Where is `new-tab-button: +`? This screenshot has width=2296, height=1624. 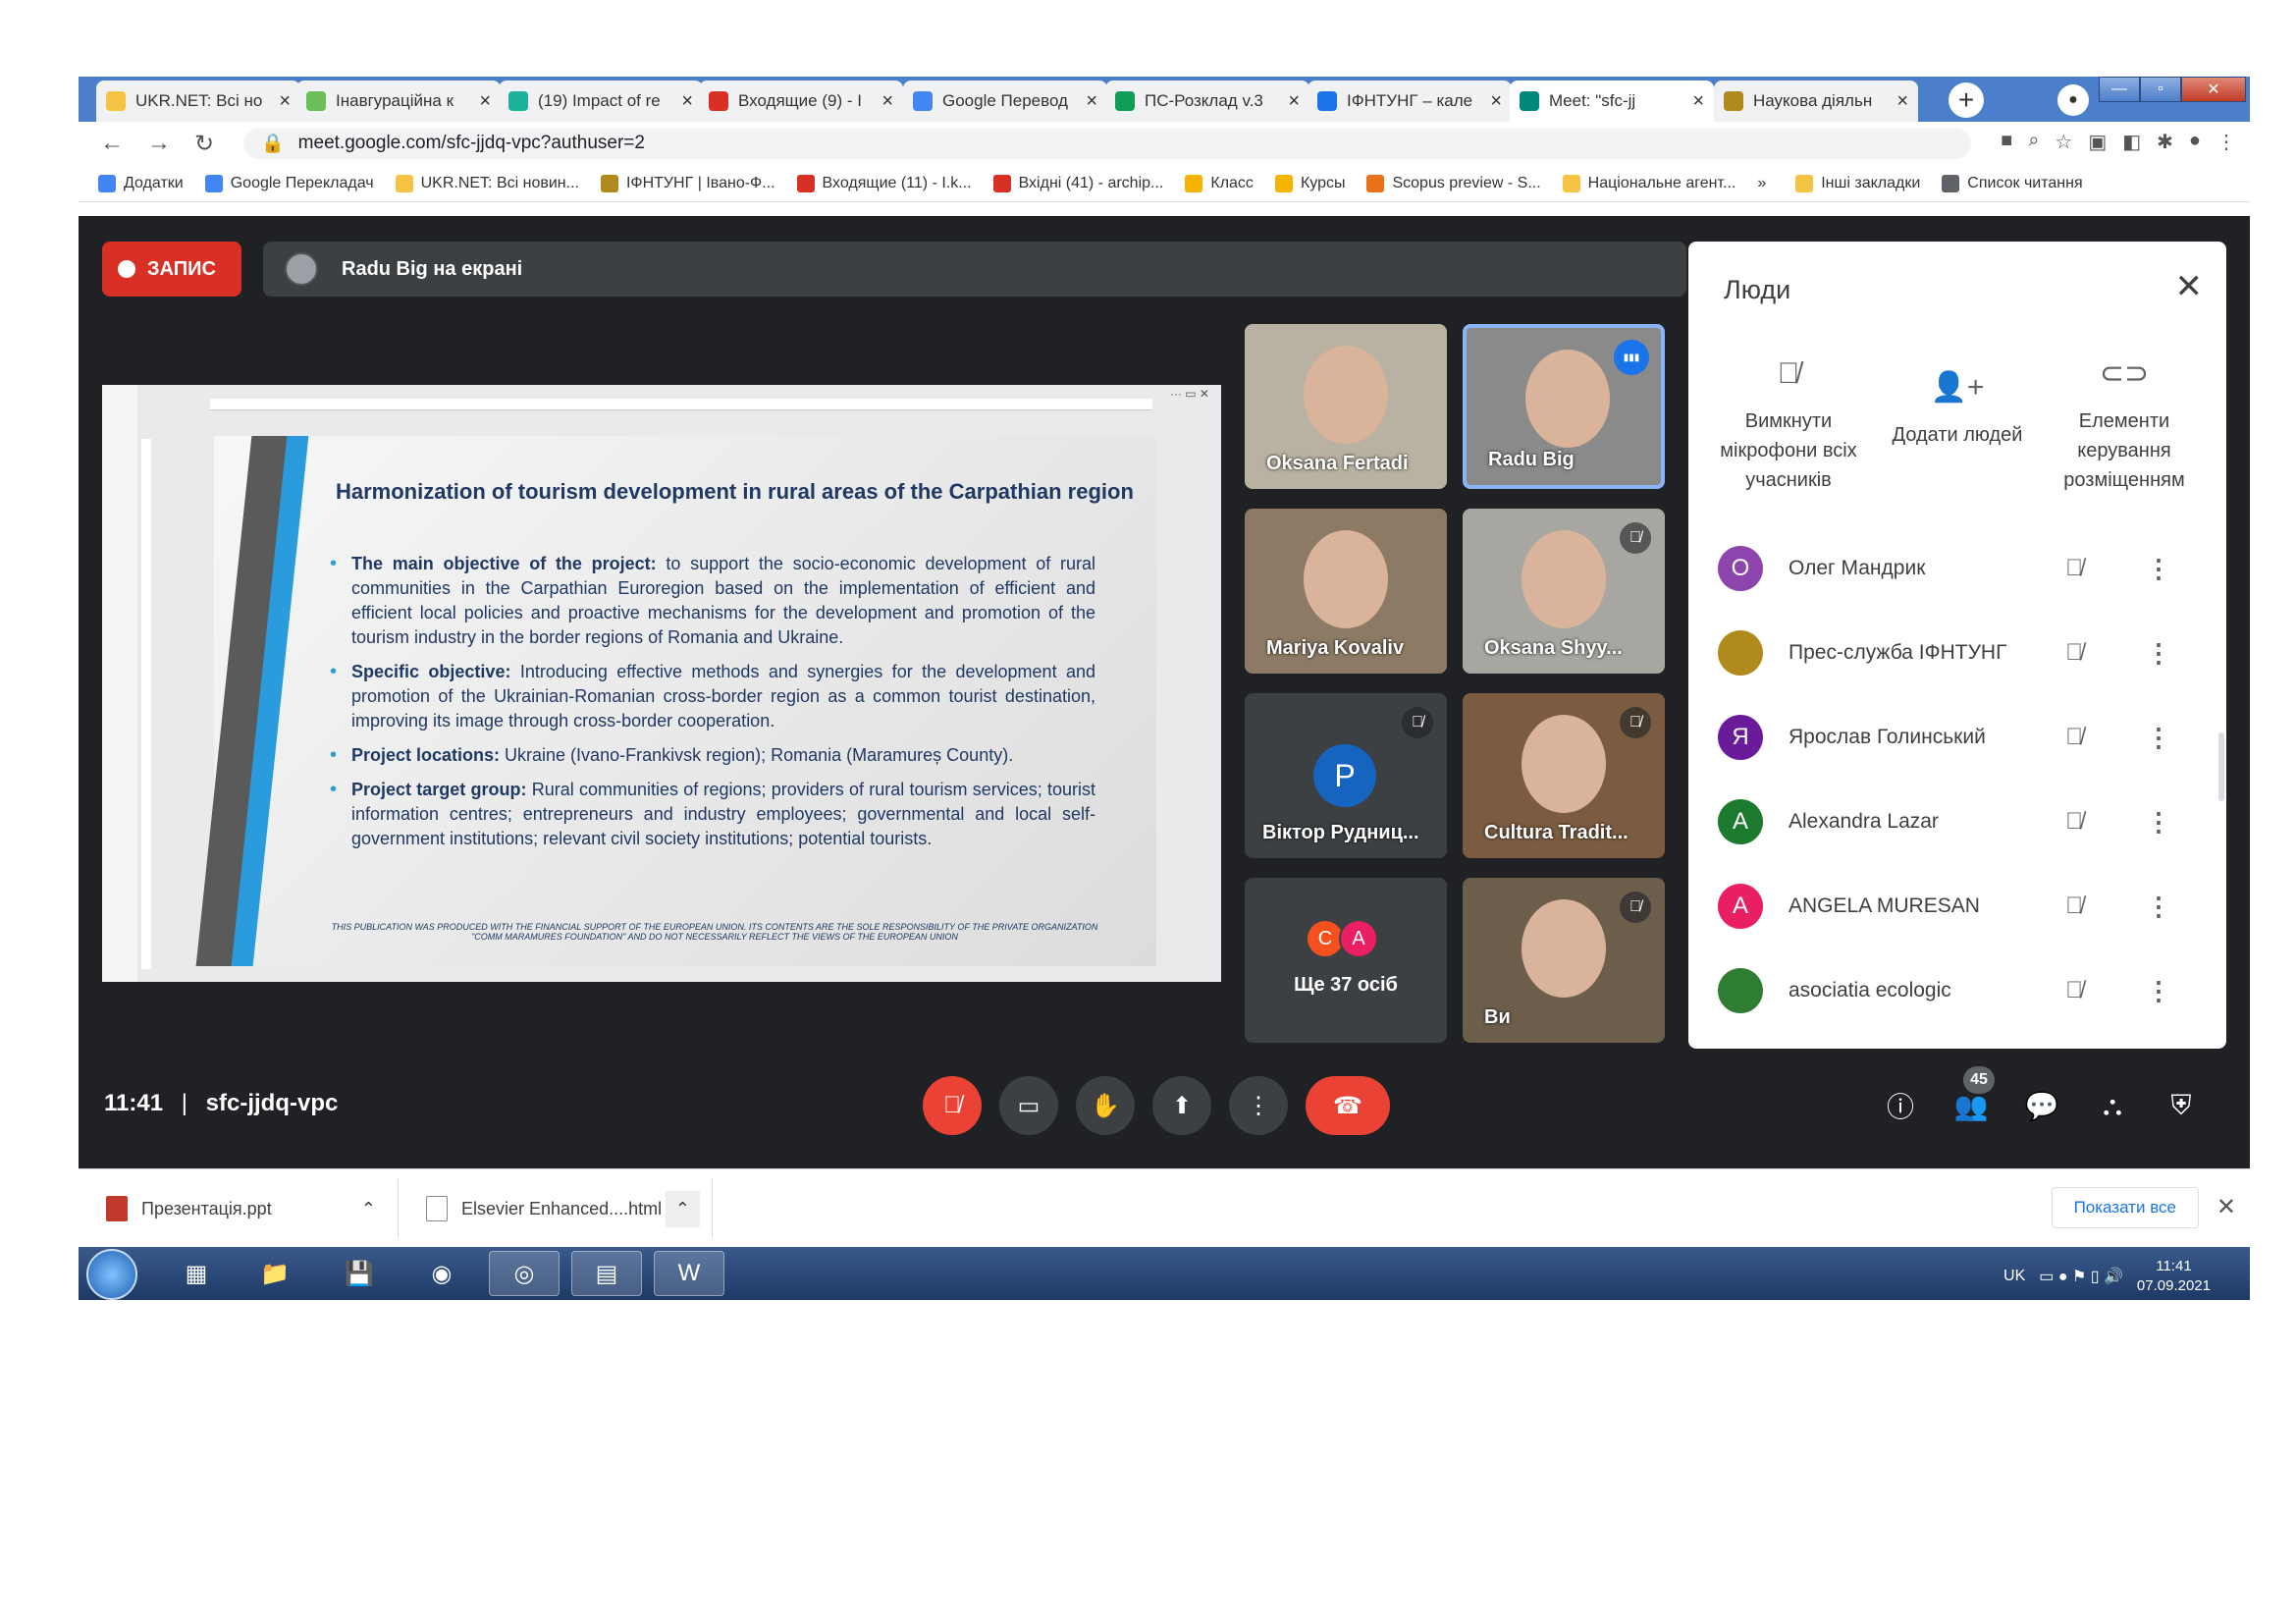 new-tab-button: + is located at coordinates (1966, 100).